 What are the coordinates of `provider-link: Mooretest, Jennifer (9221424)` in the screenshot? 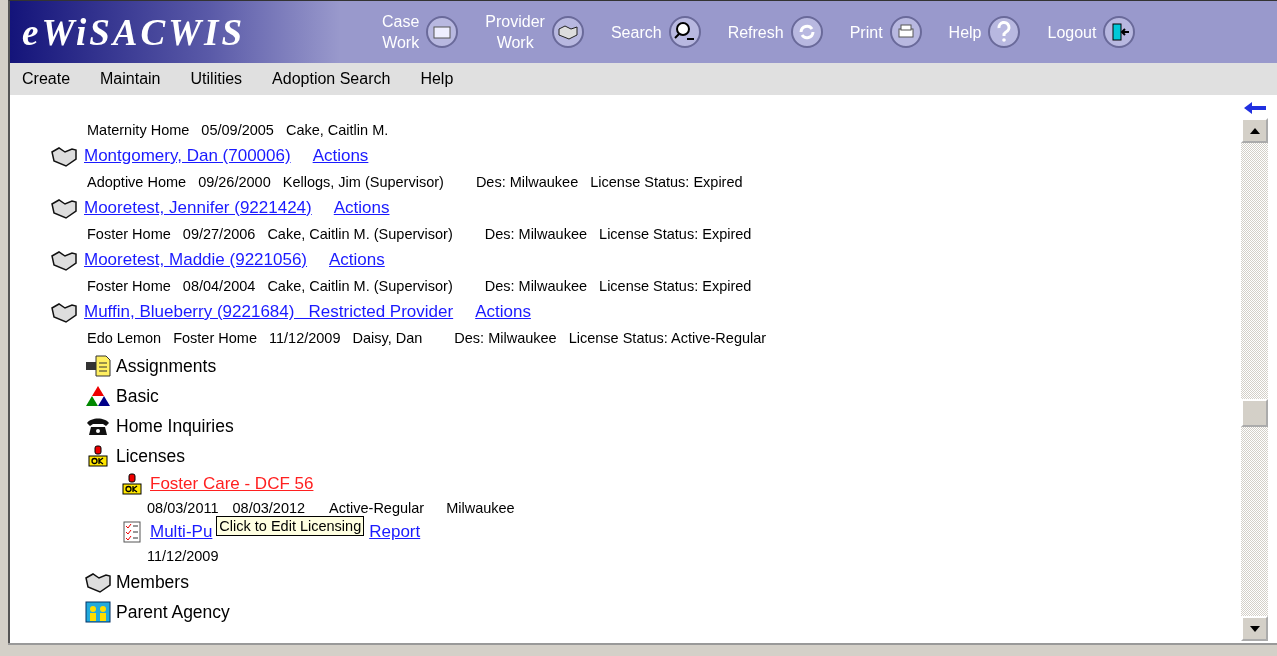 It's located at (198, 208).